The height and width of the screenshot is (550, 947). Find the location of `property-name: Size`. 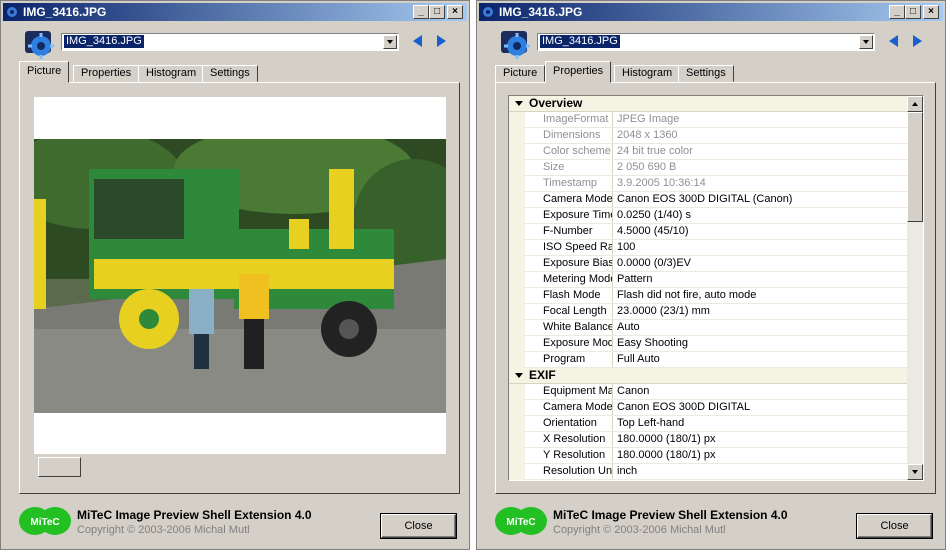

property-name: Size is located at coordinates (569, 167).